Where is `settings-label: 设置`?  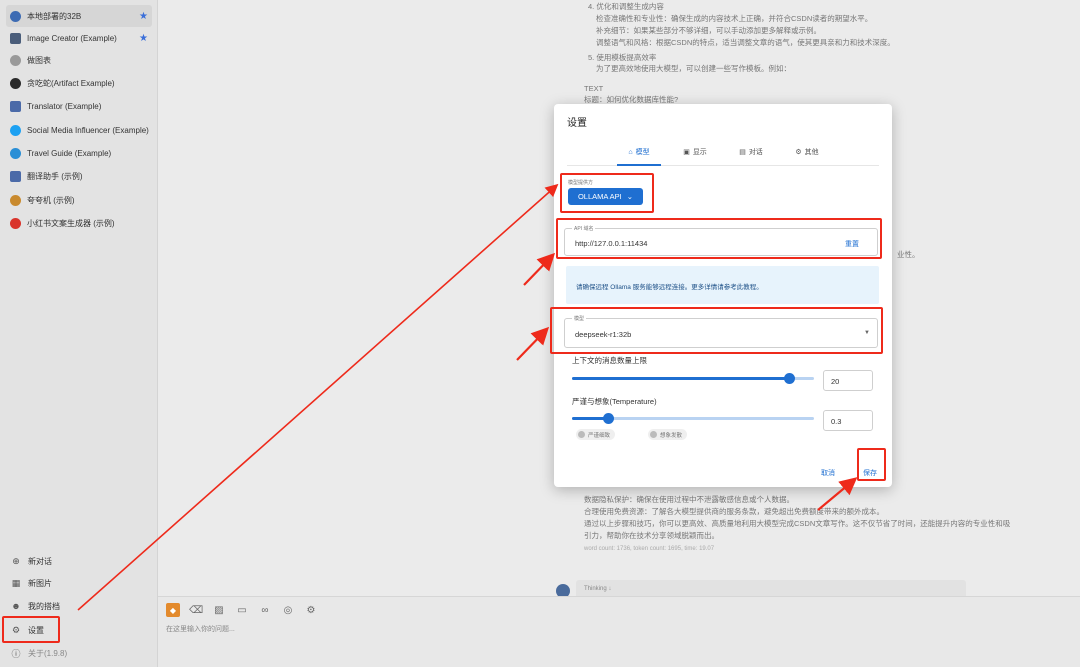 settings-label: 设置 is located at coordinates (36, 630).